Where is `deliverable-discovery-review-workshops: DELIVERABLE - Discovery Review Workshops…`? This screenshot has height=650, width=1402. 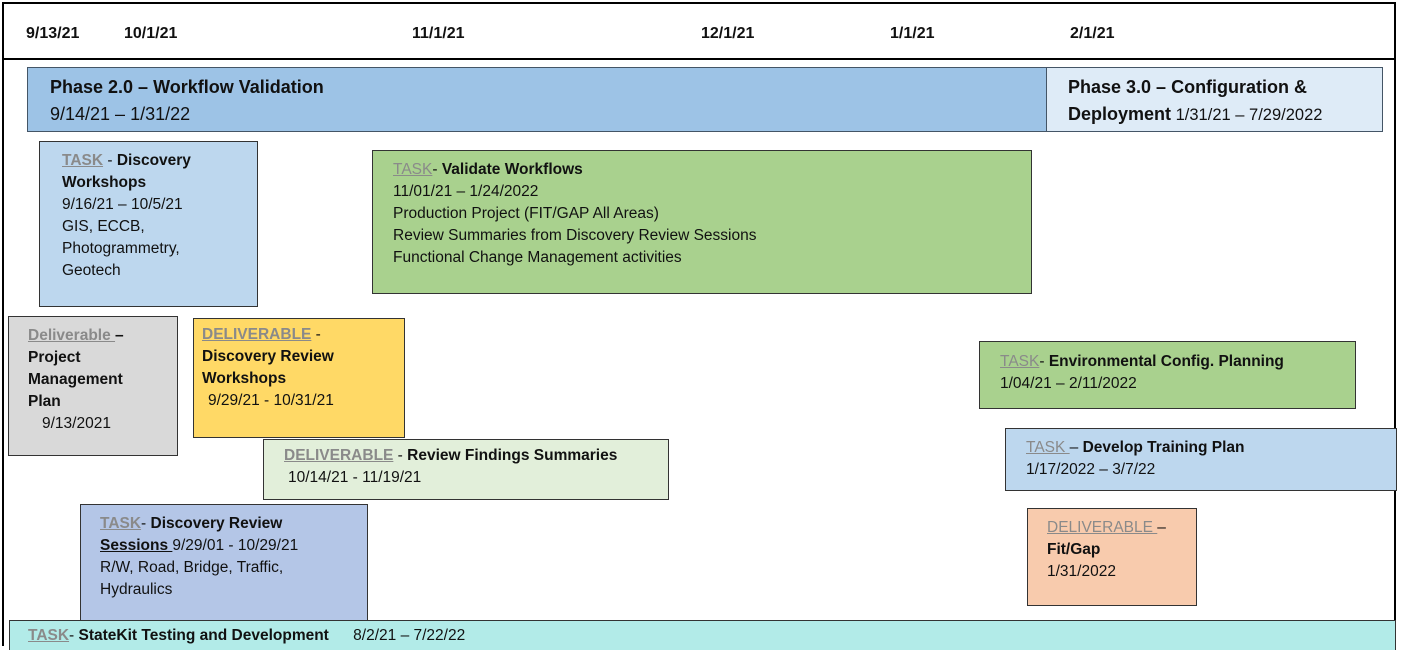
deliverable-discovery-review-workshops: DELIVERABLE - Discovery Review Workshops… is located at coordinates (299, 378).